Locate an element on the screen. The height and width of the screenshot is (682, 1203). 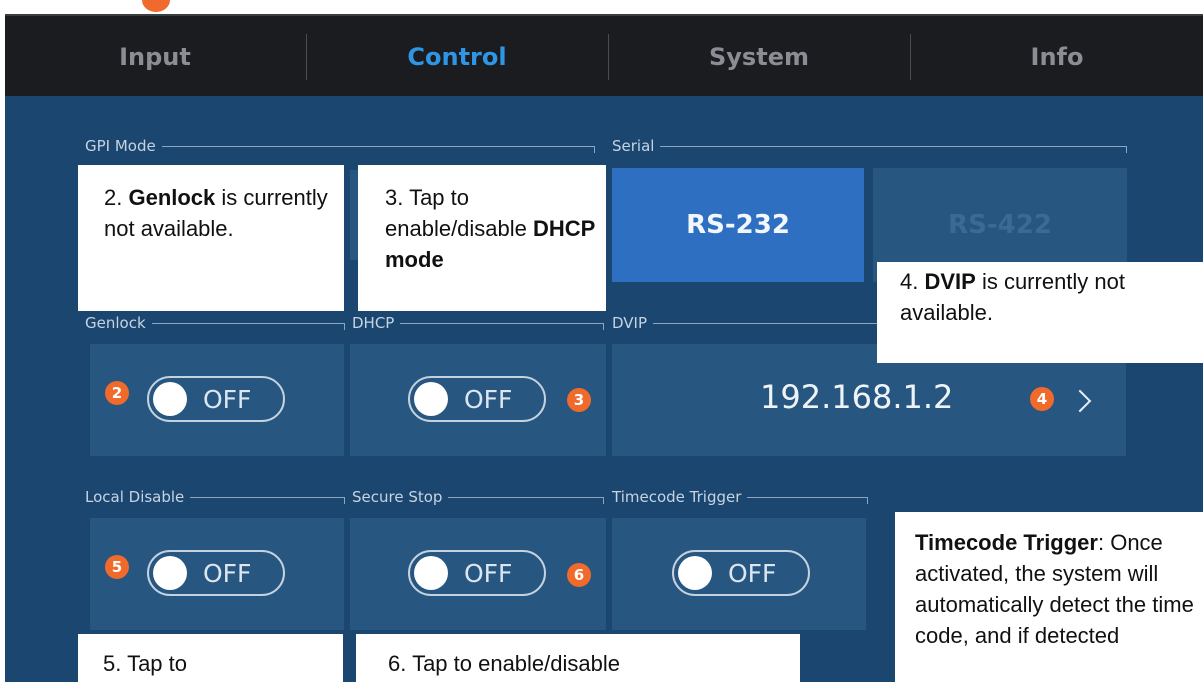
tab-control: Control is located at coordinates (457, 57).